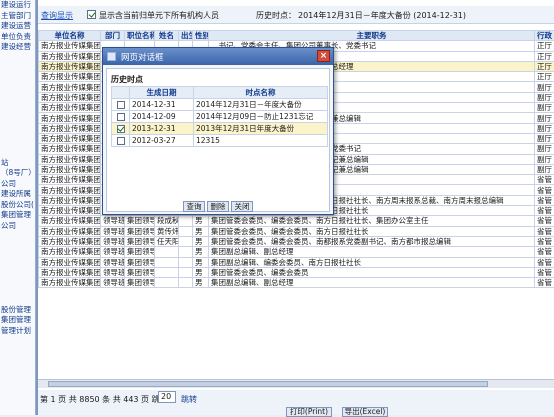 Image resolution: width=554 pixels, height=417 pixels. What do you see at coordinates (323, 56) in the screenshot?
I see `close-icon: ×` at bounding box center [323, 56].